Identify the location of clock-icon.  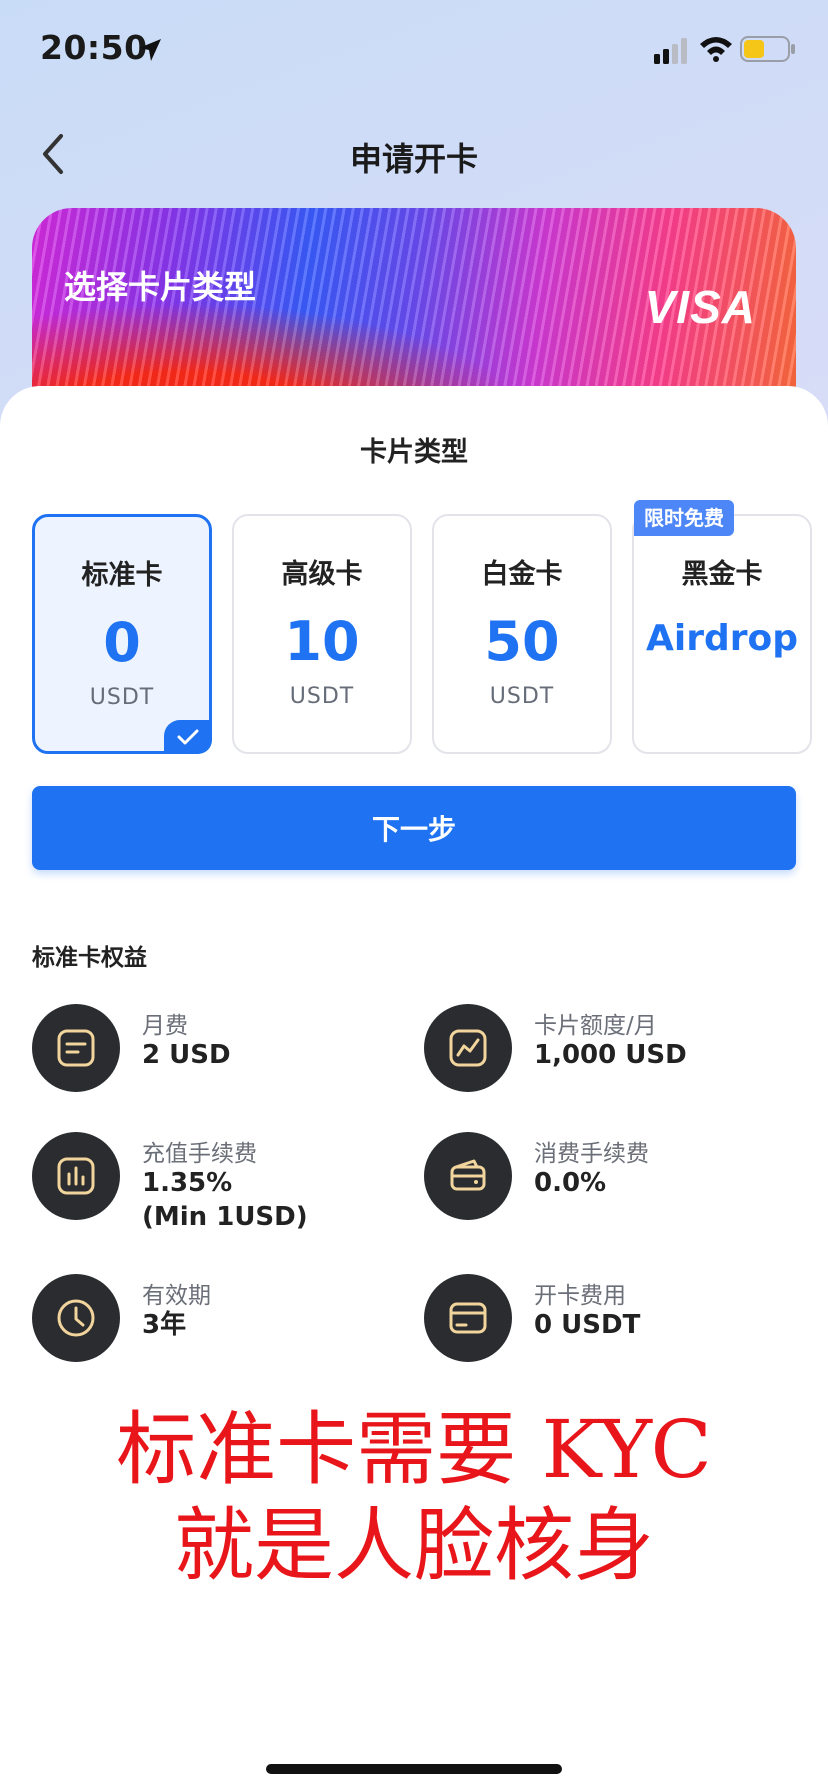
(76, 1318).